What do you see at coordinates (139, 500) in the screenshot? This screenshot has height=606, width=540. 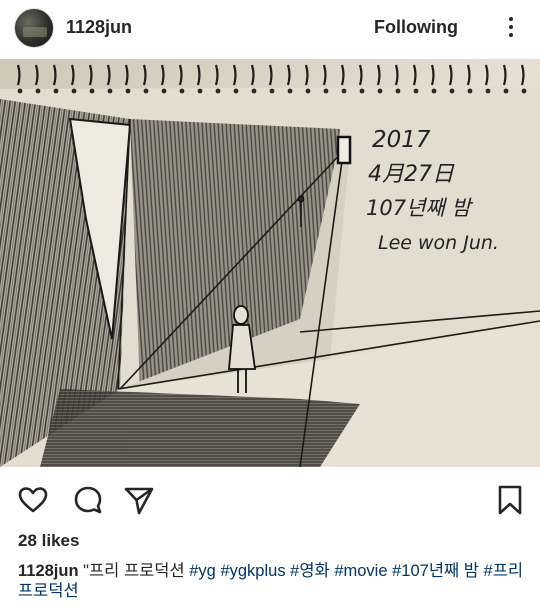 I see `share-icon` at bounding box center [139, 500].